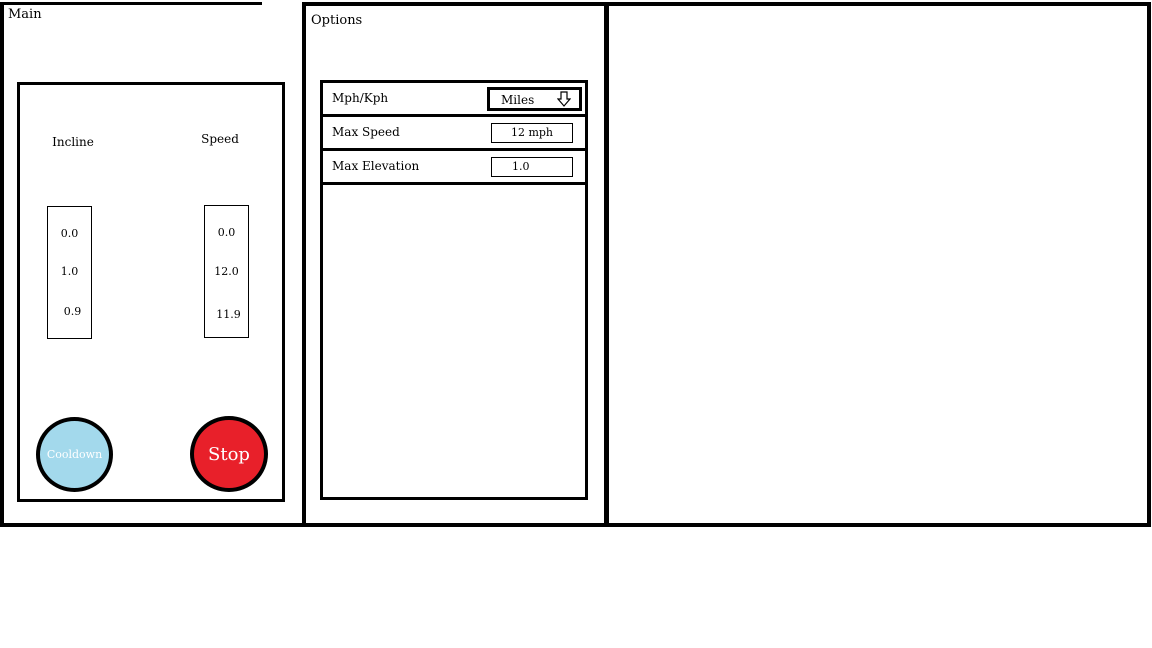 The width and height of the screenshot is (1152, 648). I want to click on speed-readout: 0.0 12.0 11.9, so click(226, 271).